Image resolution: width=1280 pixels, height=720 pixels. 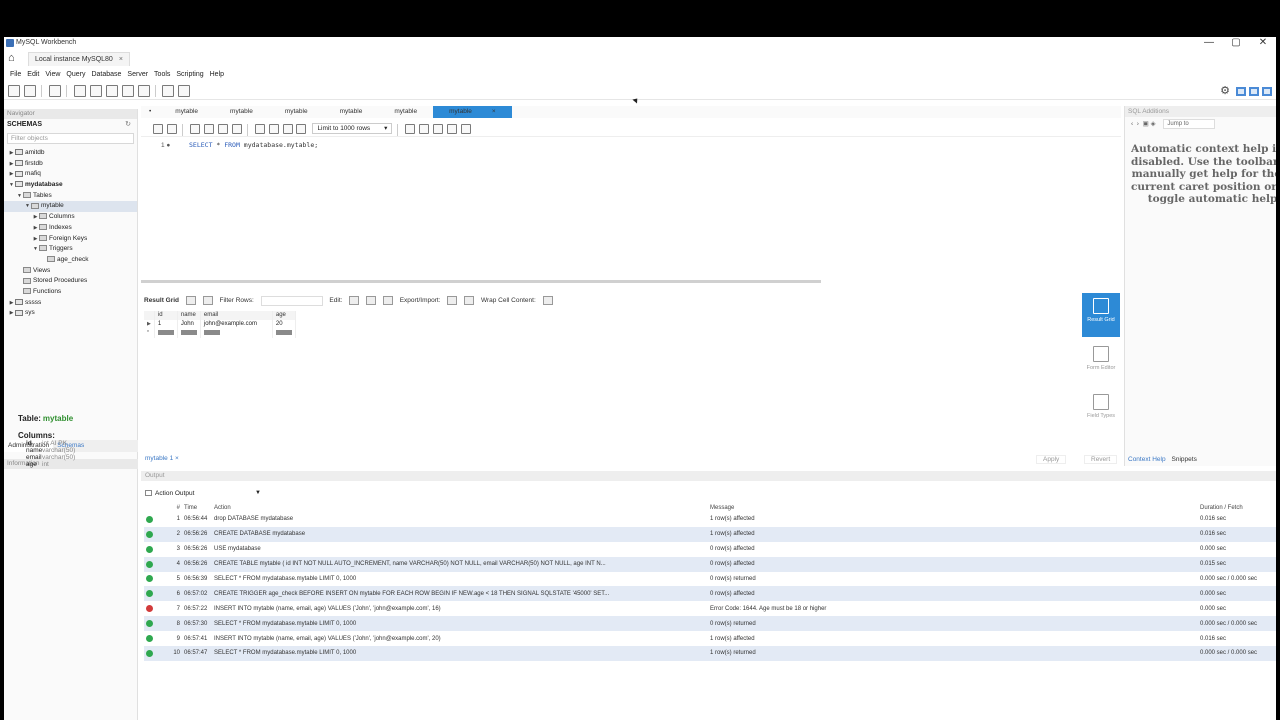 I want to click on tree-node: ▶ sssss, so click(x=70, y=303).